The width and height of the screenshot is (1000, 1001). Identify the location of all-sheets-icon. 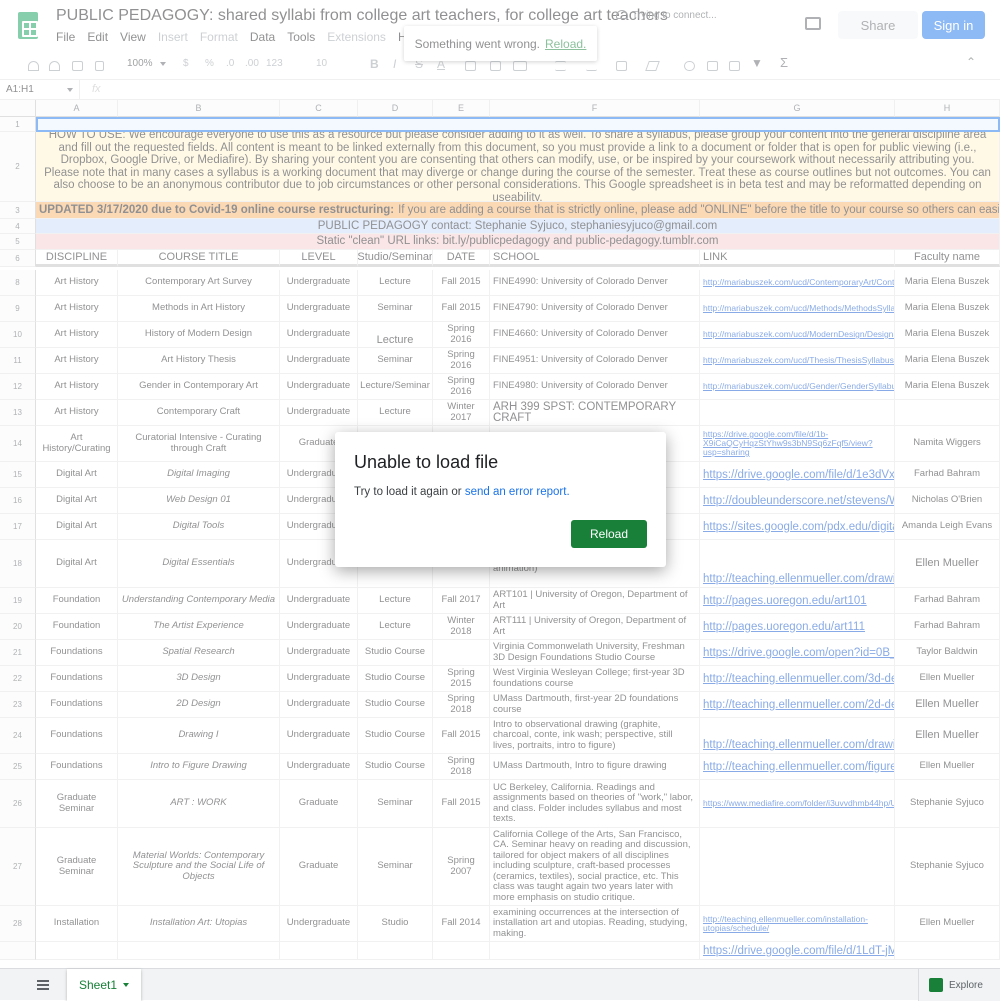
(43, 985).